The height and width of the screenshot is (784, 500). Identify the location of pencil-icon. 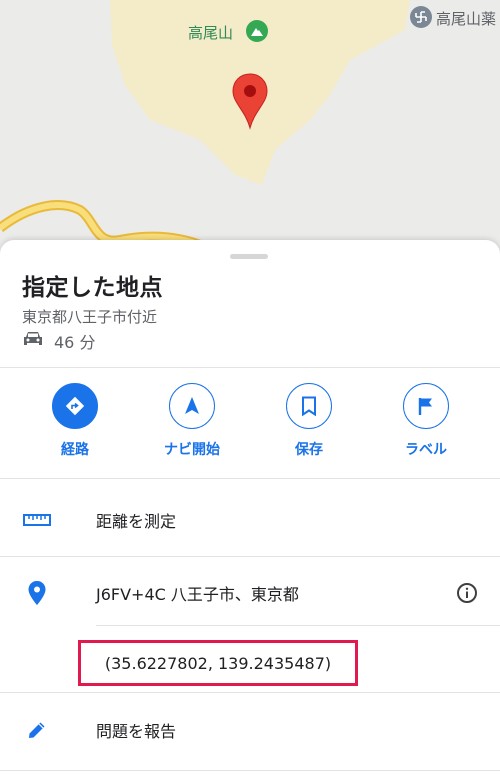
(37, 730).